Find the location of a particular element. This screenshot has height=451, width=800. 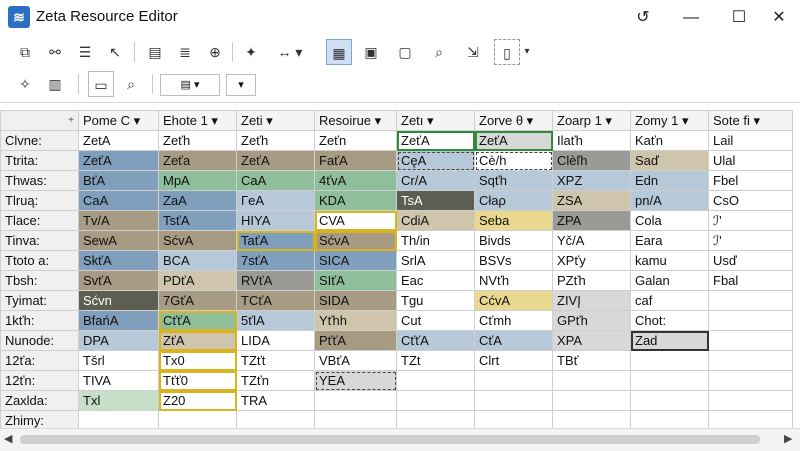

grid-cell: ℐ' is located at coordinates (750, 220).